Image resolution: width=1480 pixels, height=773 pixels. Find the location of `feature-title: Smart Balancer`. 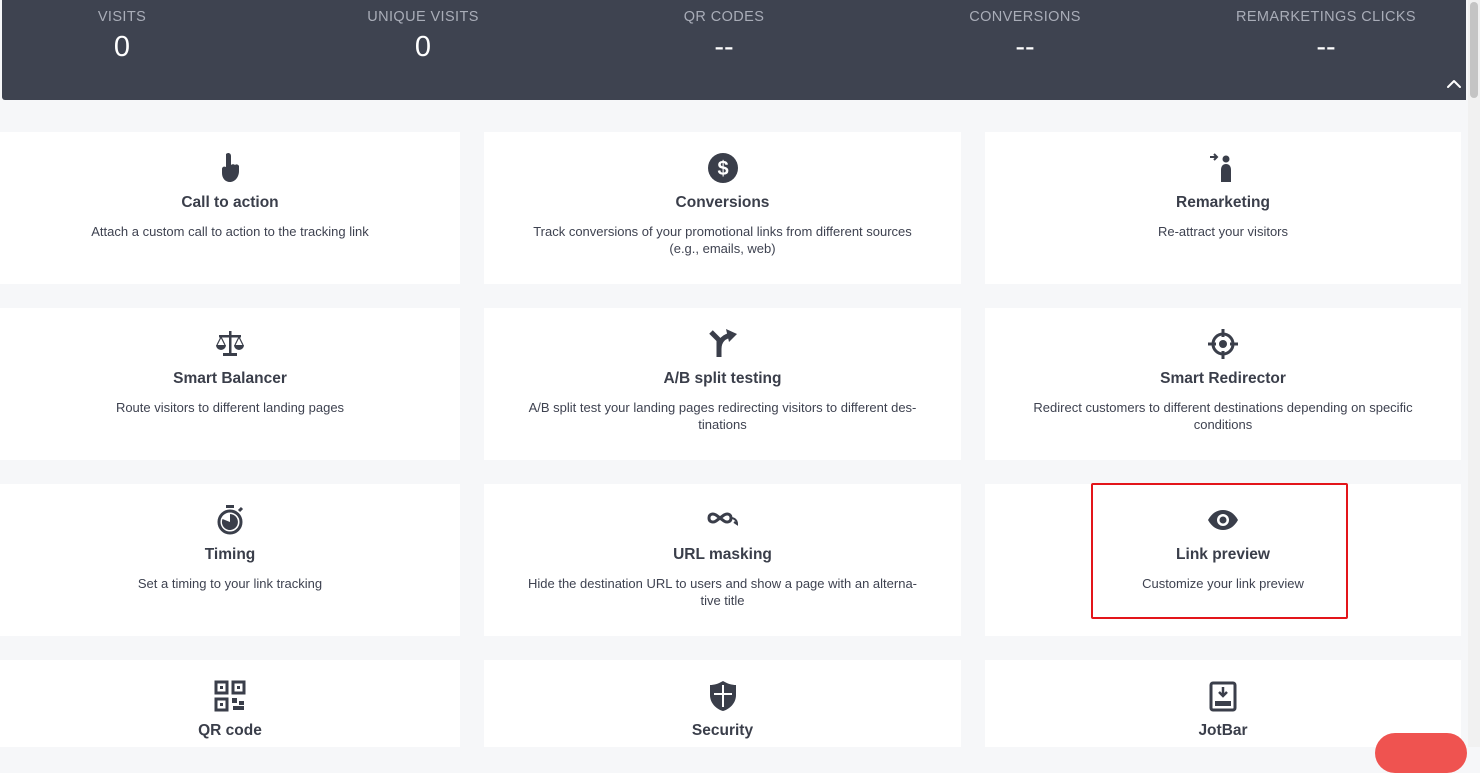

feature-title: Smart Balancer is located at coordinates (230, 378).